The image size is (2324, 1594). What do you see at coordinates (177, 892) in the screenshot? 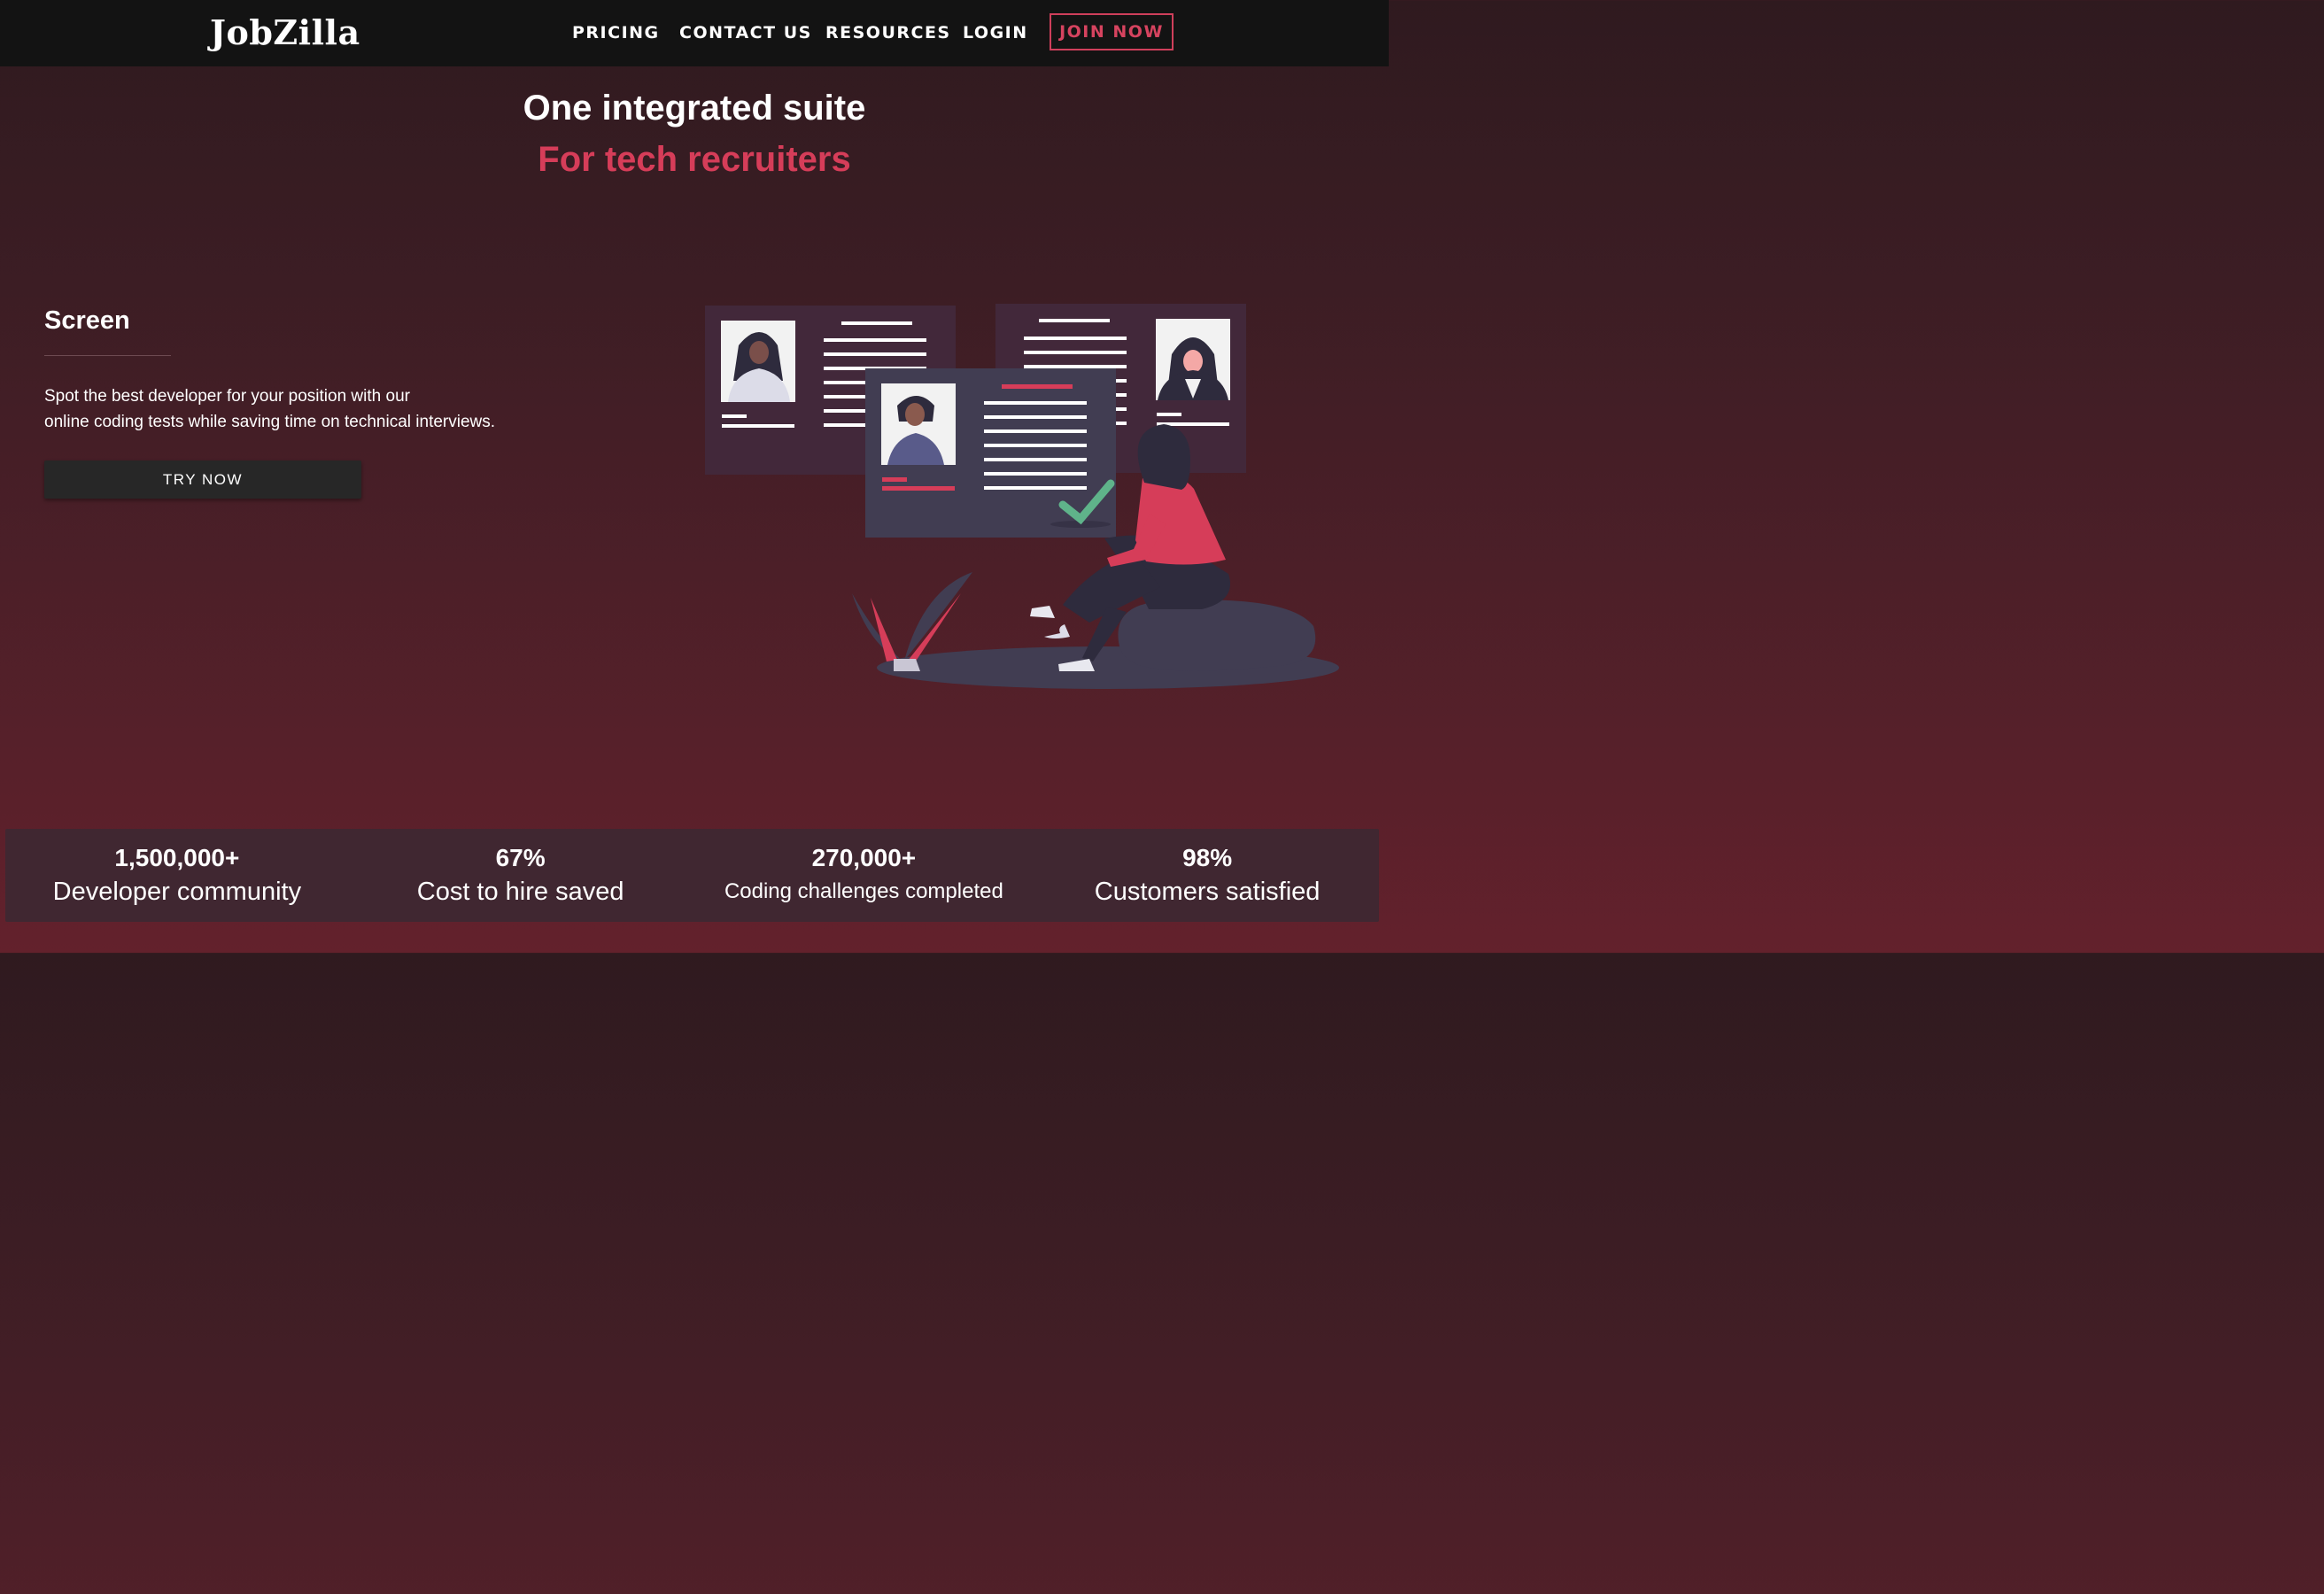
I see `stat-label: Developer community` at bounding box center [177, 892].